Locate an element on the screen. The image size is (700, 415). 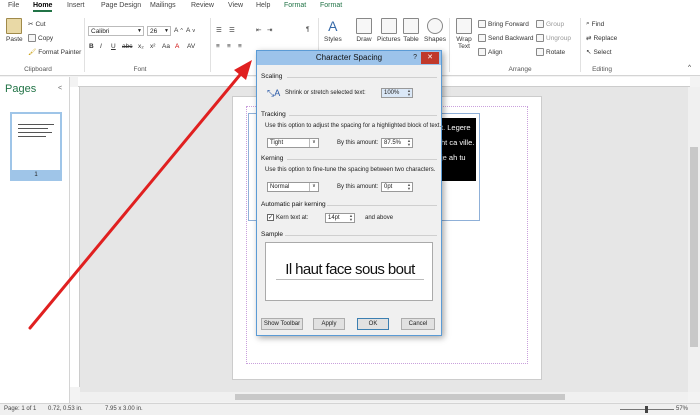
scaling-heading: Scaling is located at coordinates (272, 76).